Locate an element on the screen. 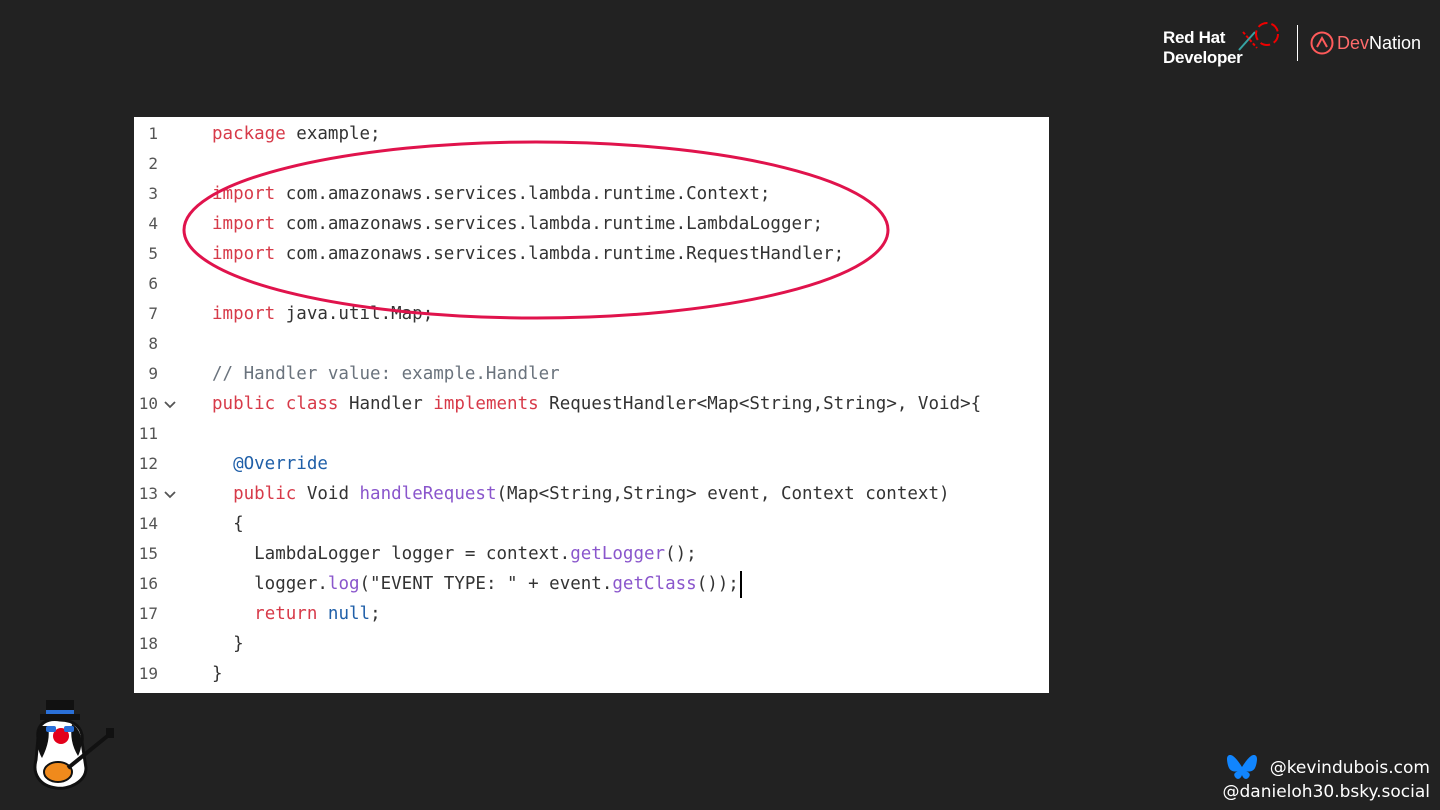  line-number: 4 is located at coordinates (153, 223).